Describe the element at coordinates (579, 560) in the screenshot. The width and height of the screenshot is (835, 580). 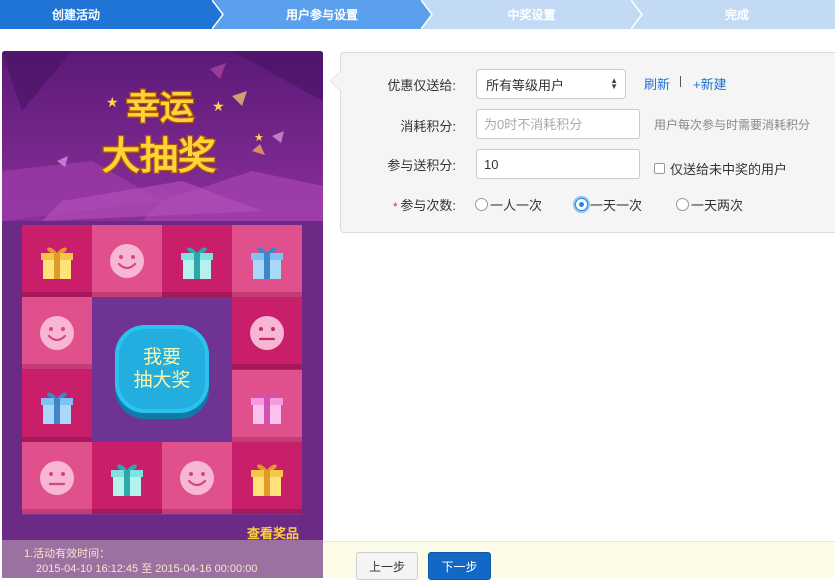
I see `wizard-footer: 上一步 下一步` at that location.